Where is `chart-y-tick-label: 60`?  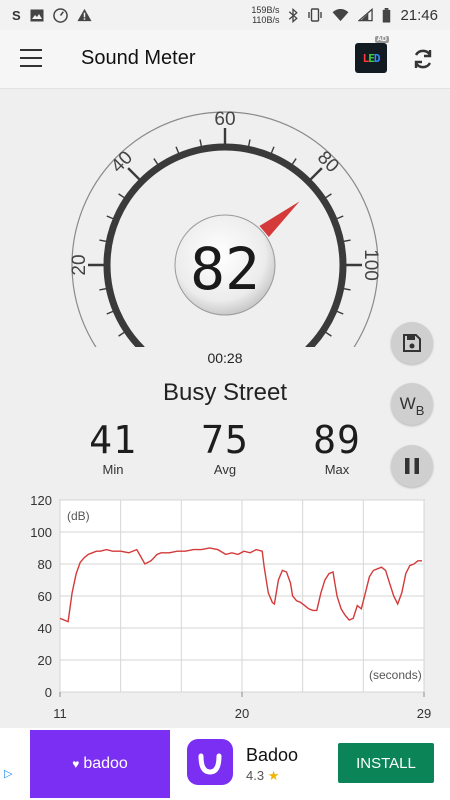
chart-y-tick-label: 60 is located at coordinates (45, 596).